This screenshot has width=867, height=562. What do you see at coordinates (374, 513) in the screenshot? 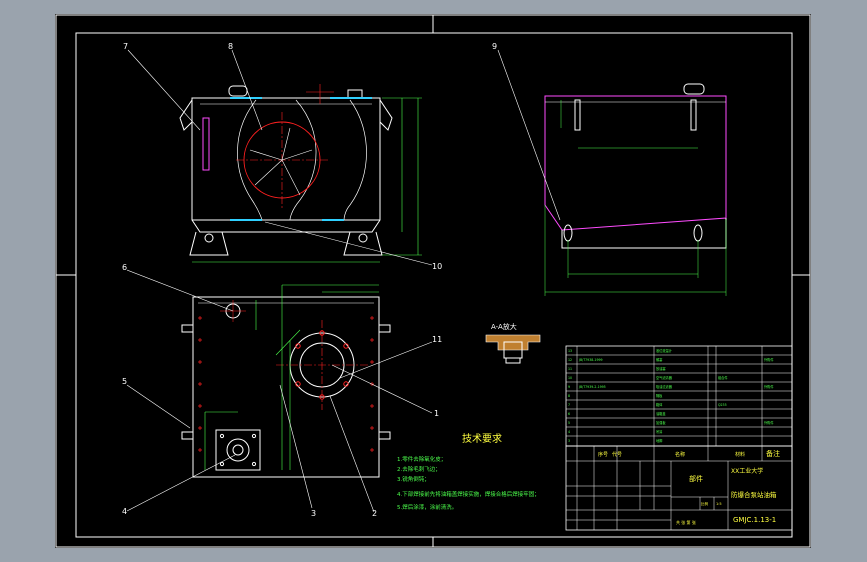
I see `balloon-2: 2` at bounding box center [374, 513].